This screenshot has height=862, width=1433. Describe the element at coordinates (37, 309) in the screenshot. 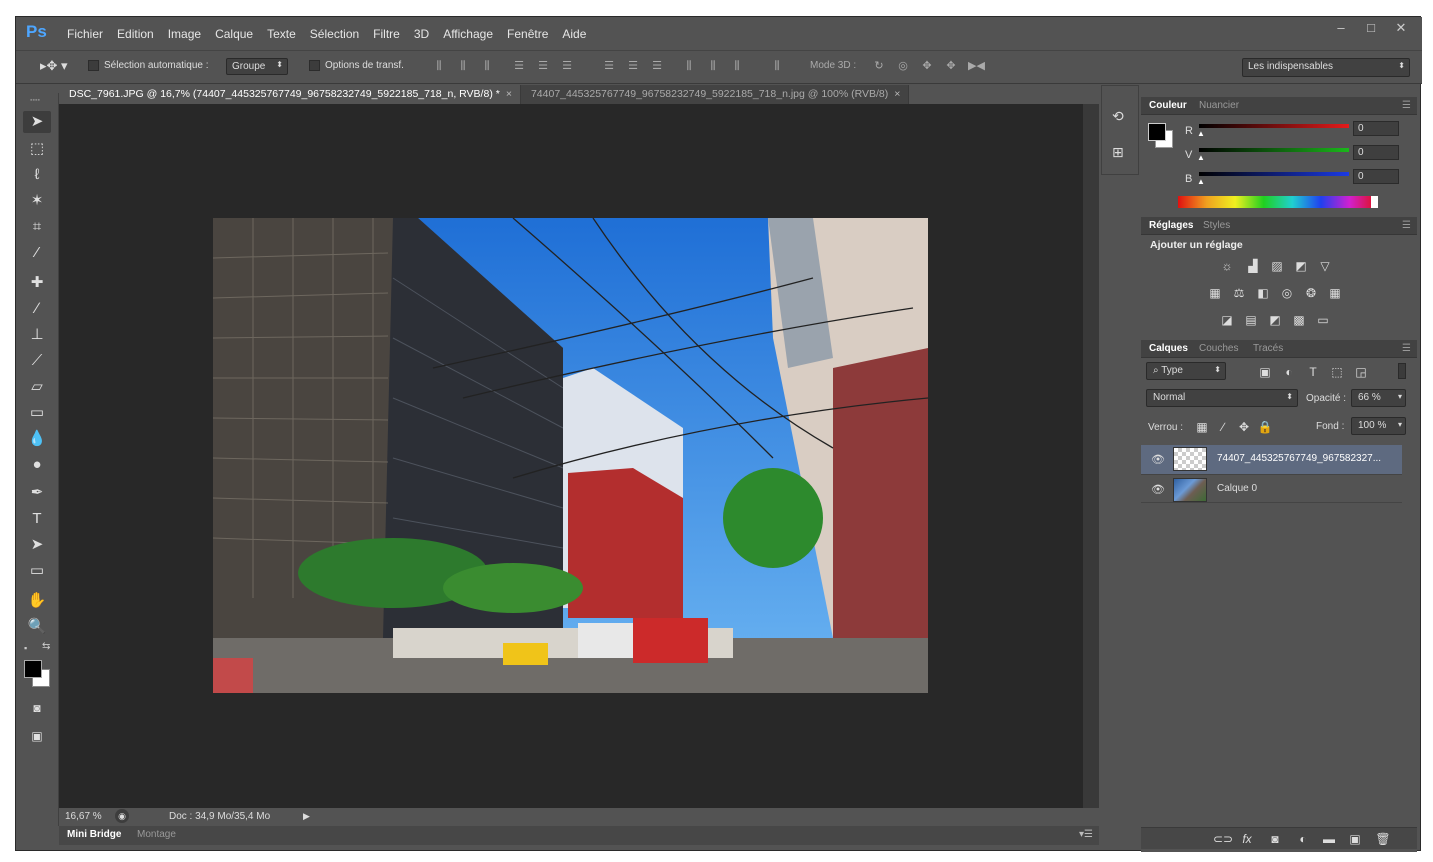

I see `brush-tool-icon: ∕` at that location.